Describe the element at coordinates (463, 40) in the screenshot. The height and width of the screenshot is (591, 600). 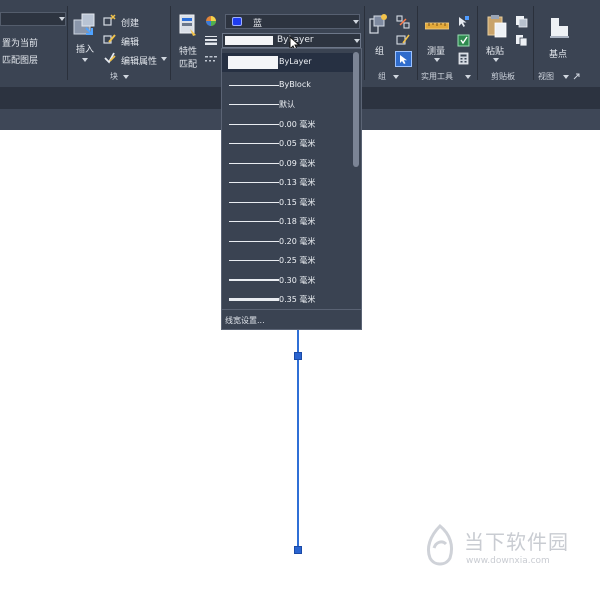
I see `select-all-icon` at that location.